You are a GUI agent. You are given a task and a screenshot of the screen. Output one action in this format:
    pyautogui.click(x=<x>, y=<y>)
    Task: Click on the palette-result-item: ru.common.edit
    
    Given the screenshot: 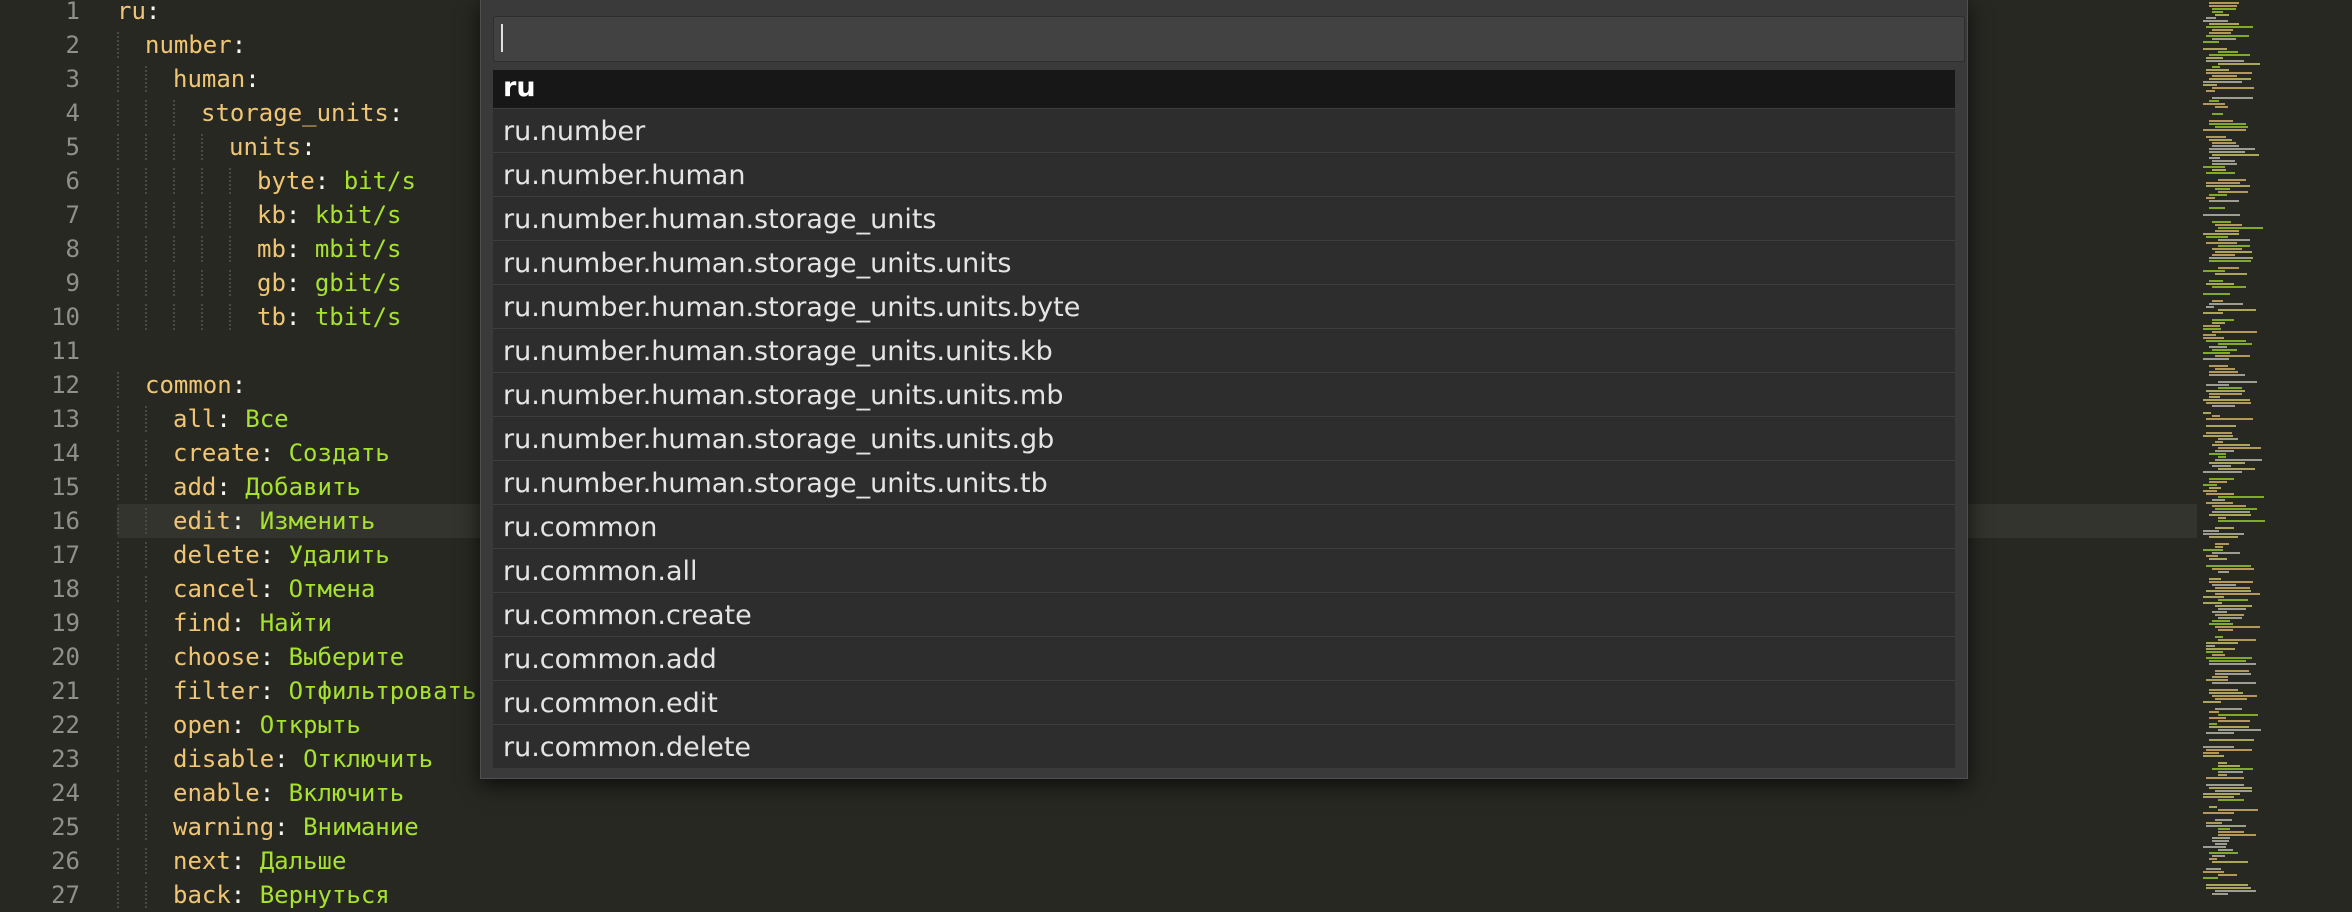 What is the action you would take?
    pyautogui.click(x=1224, y=703)
    